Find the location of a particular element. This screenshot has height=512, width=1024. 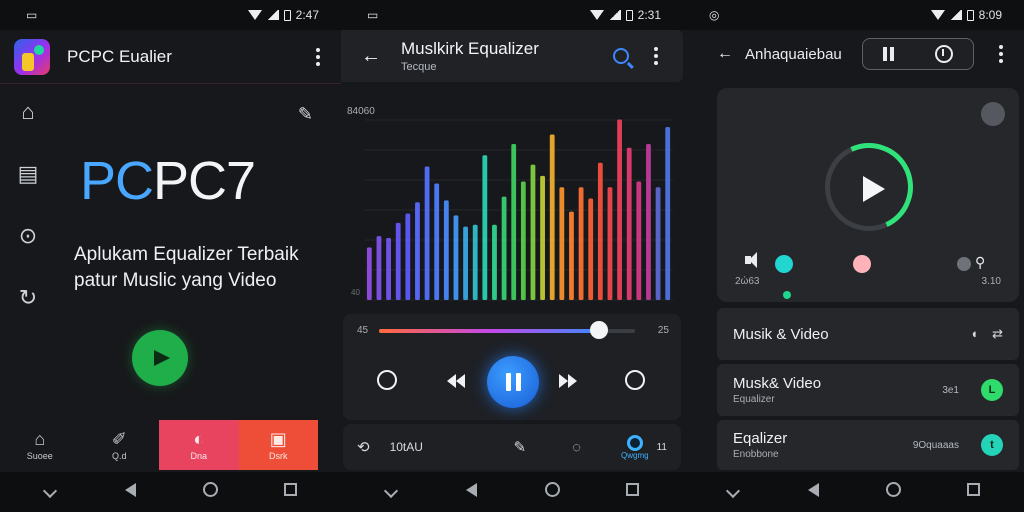

seek-thumb is located at coordinates (599, 330).